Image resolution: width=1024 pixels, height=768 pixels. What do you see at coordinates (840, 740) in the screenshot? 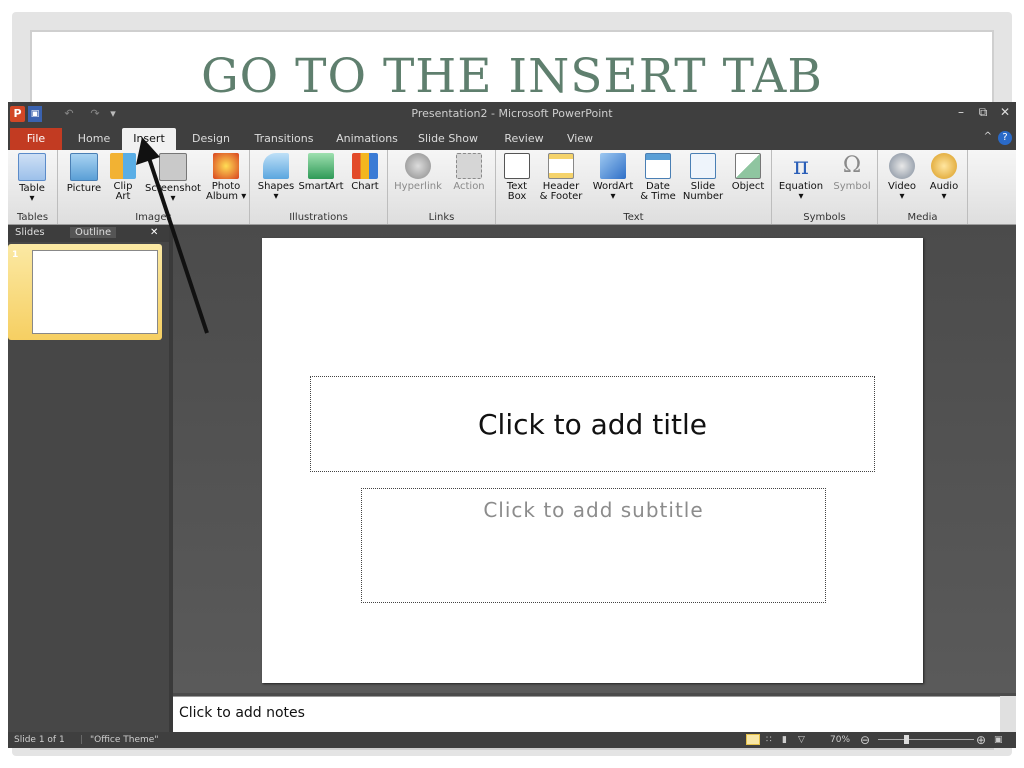
I see `zoom-level: 70%` at bounding box center [840, 740].